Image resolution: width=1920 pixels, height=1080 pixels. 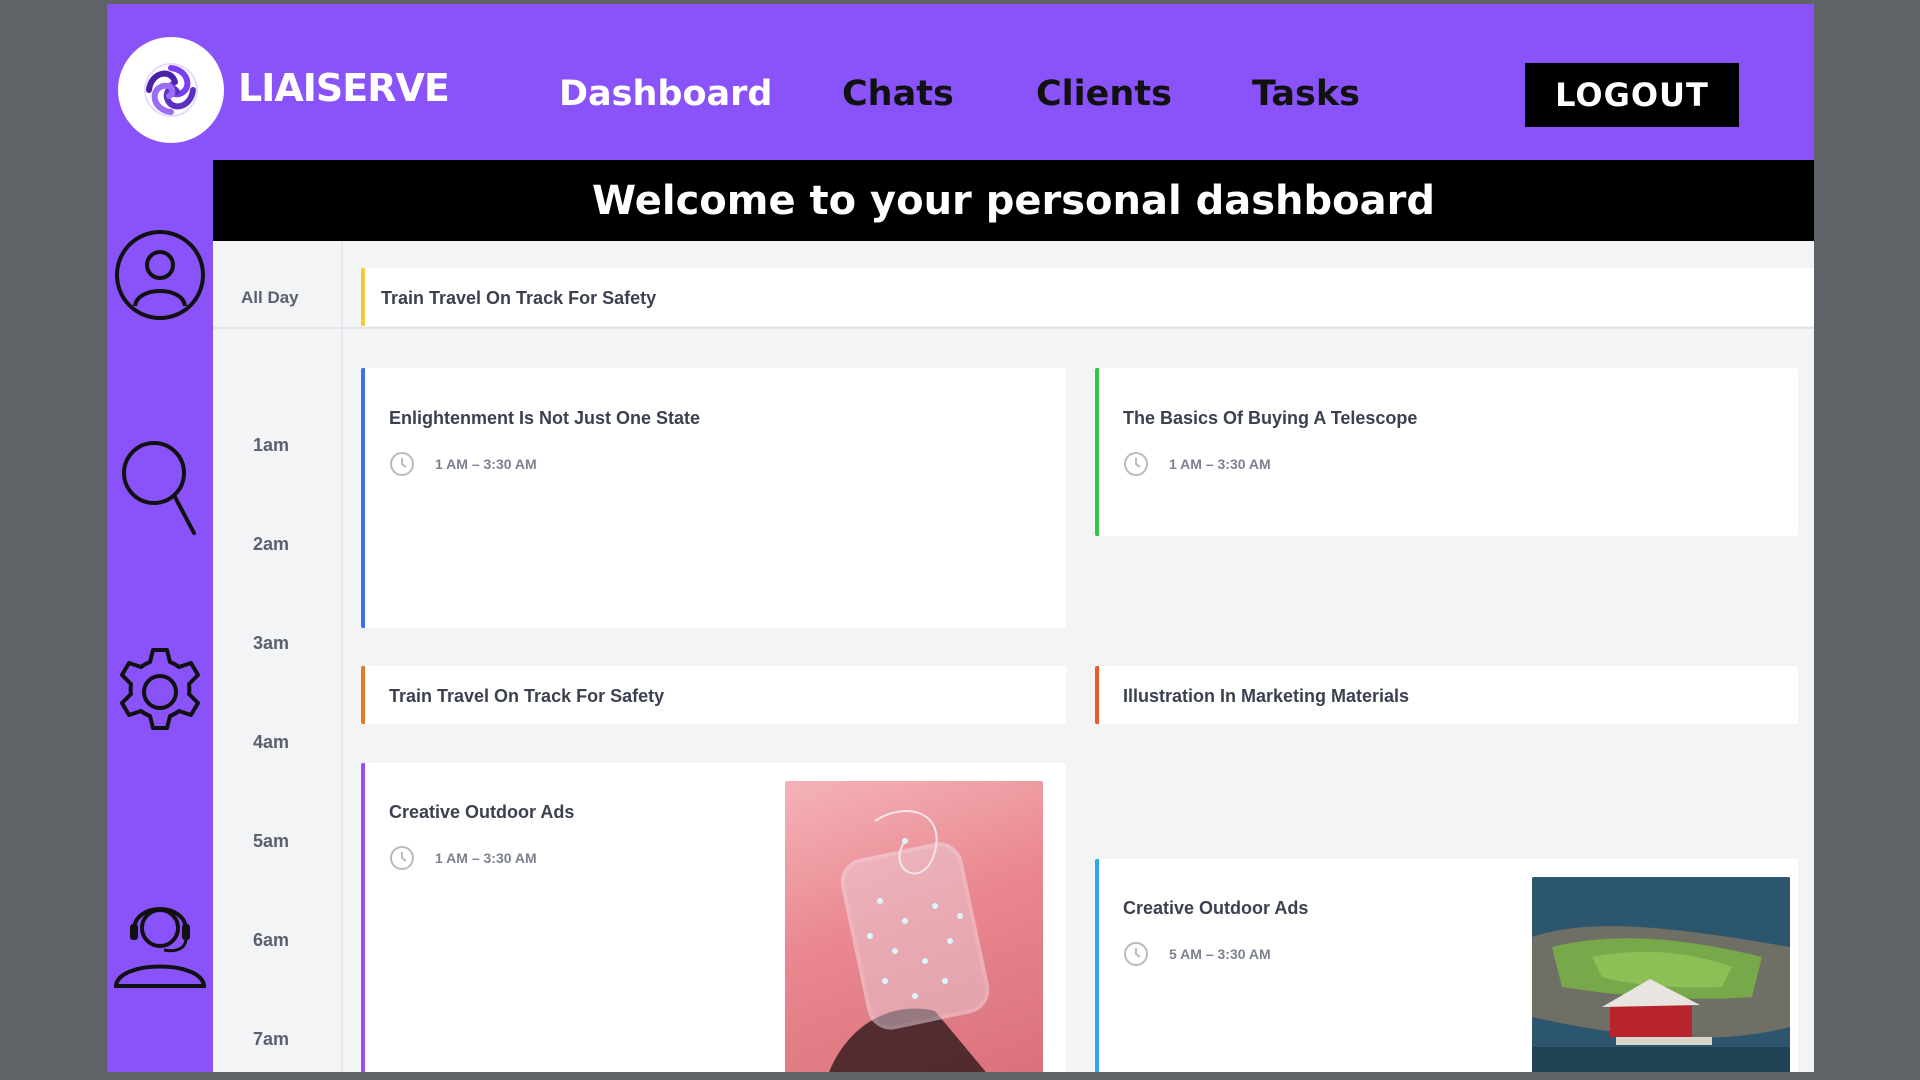 I want to click on event-card: Creative Outdoor Ads 1 AM – 3:30 AM, so click(x=713, y=917).